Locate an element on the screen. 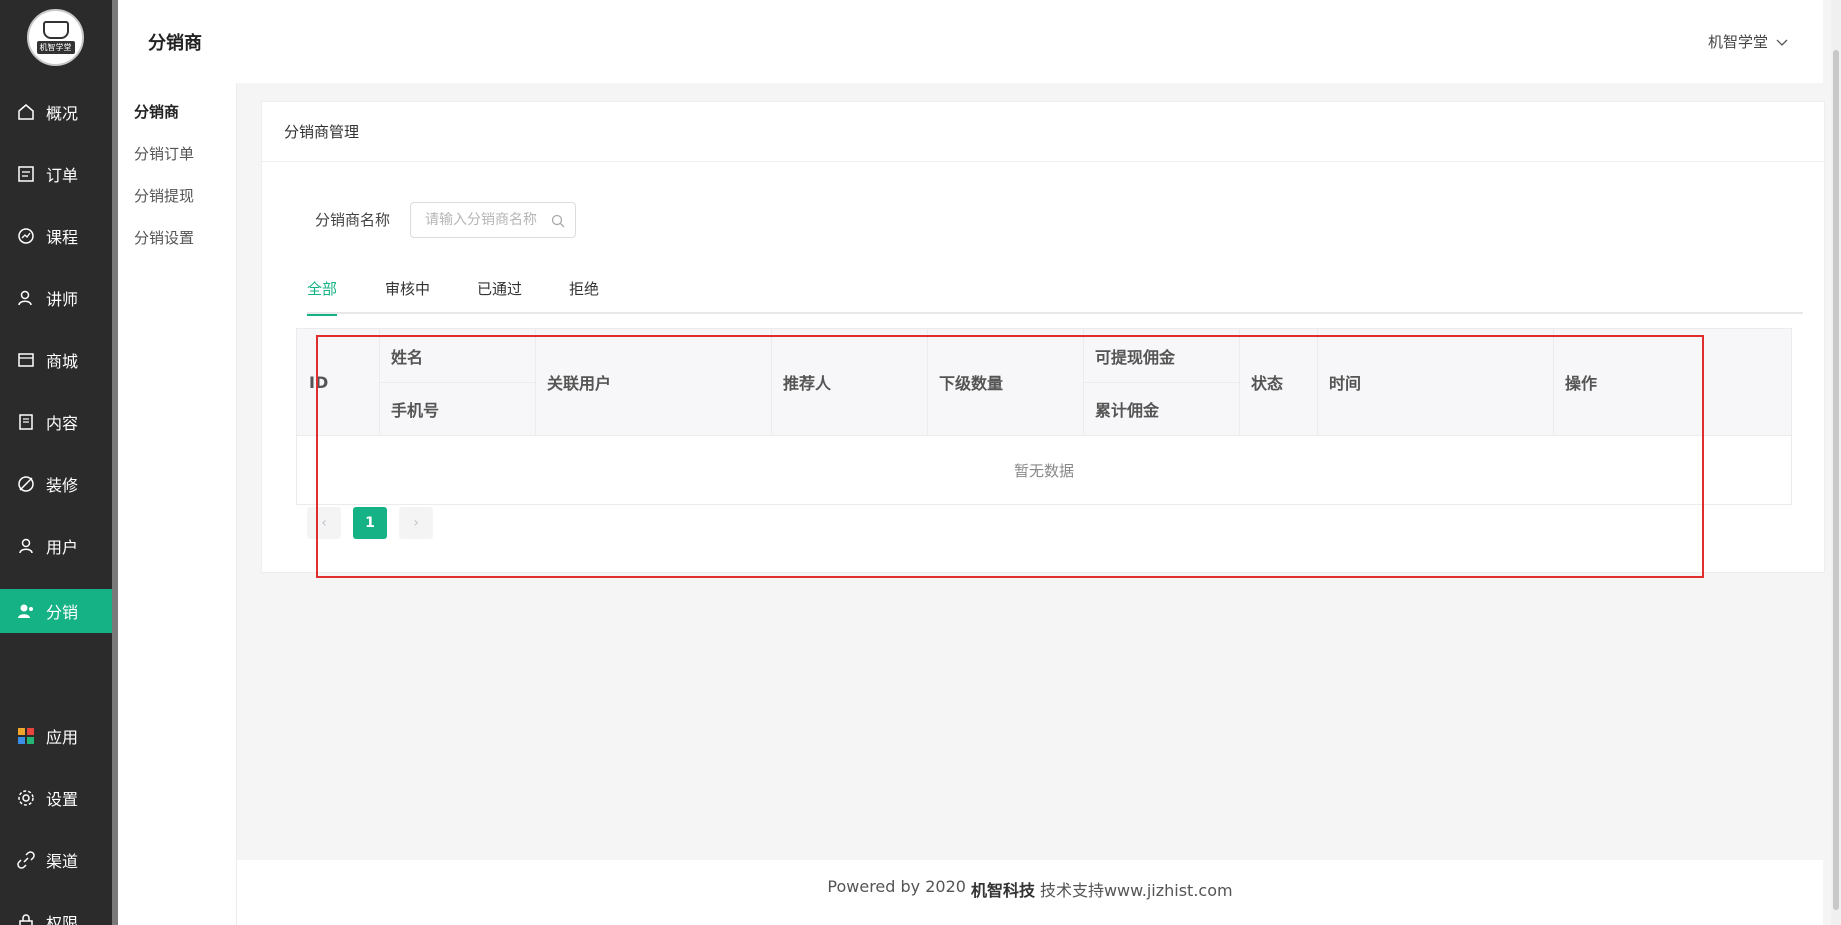 Image resolution: width=1841 pixels, height=925 pixels. sidebar-item-label: 应用 is located at coordinates (62, 737).